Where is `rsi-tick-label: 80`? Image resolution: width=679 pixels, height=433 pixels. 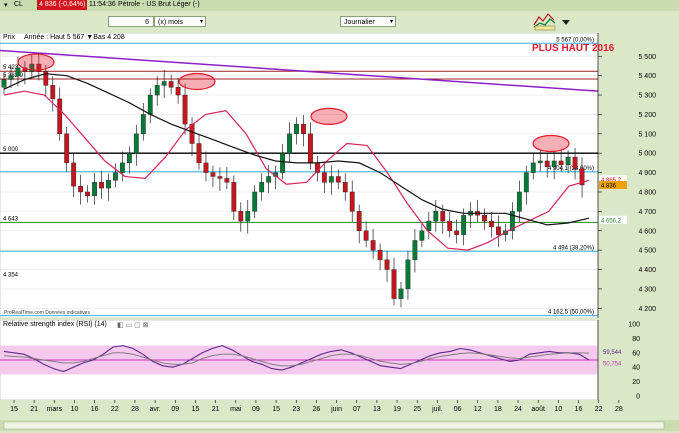
rsi-tick-label: 80 is located at coordinates (636, 339).